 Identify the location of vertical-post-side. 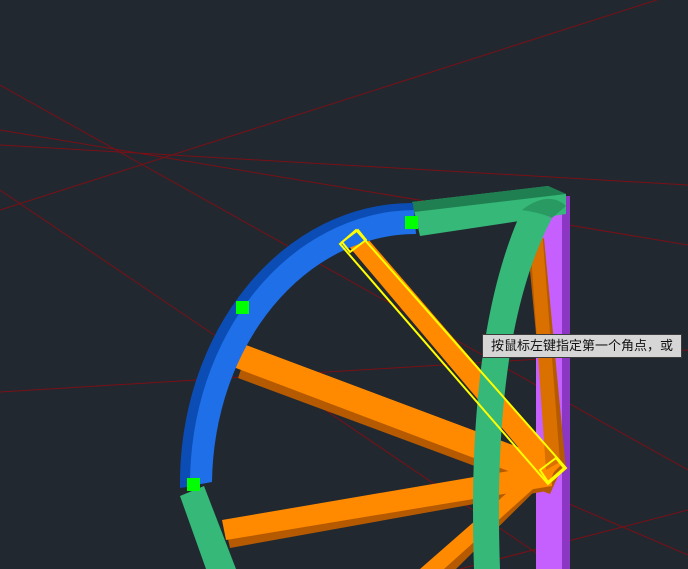
(566, 382).